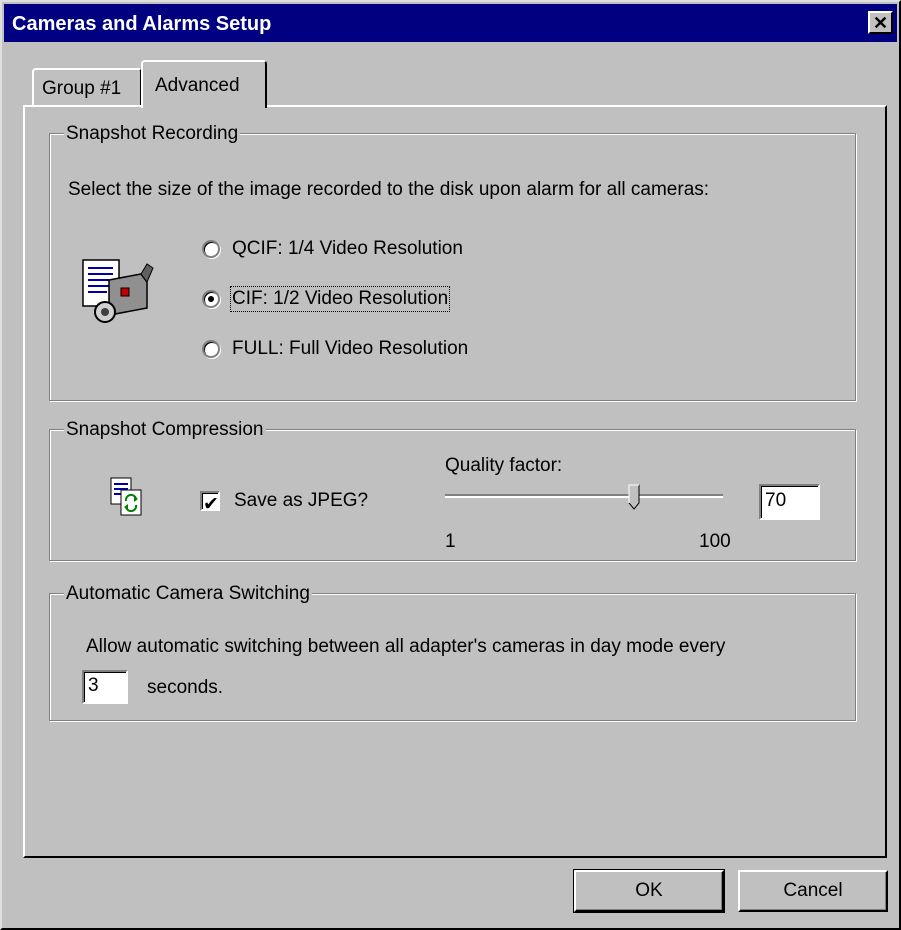 The width and height of the screenshot is (901, 930). Describe the element at coordinates (211, 349) in the screenshot. I see `radio-full` at that location.